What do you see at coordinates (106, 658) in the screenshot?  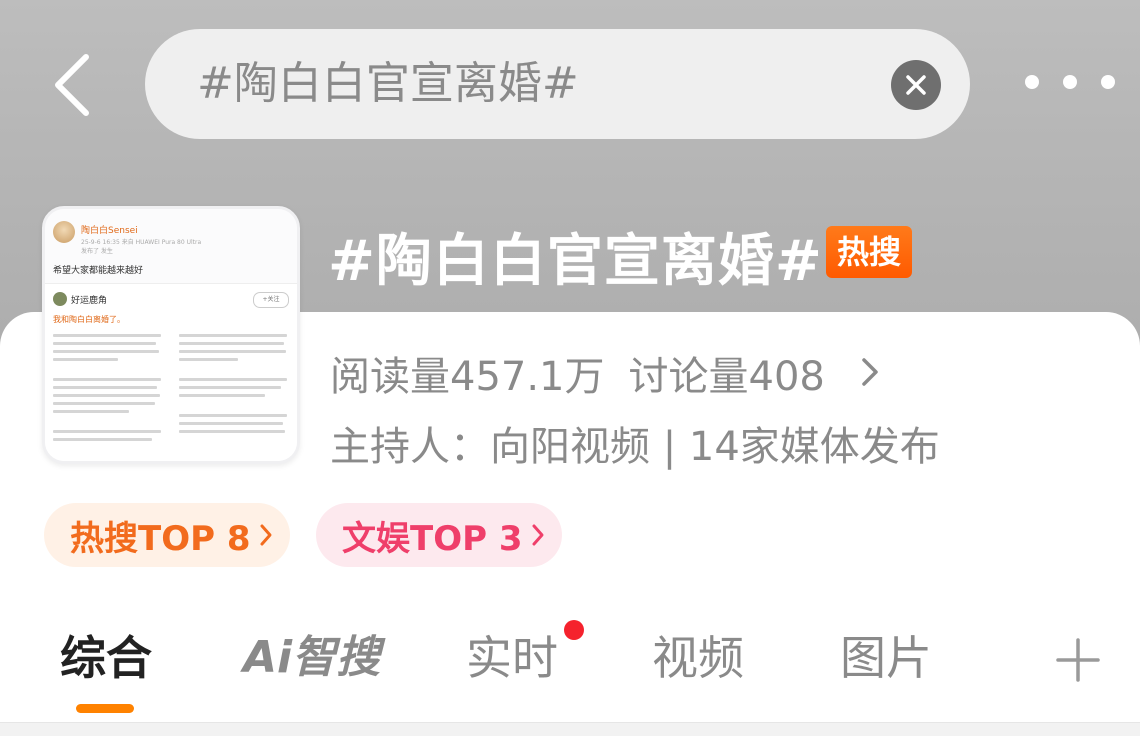 I see `tab-comprehensive: 综合` at bounding box center [106, 658].